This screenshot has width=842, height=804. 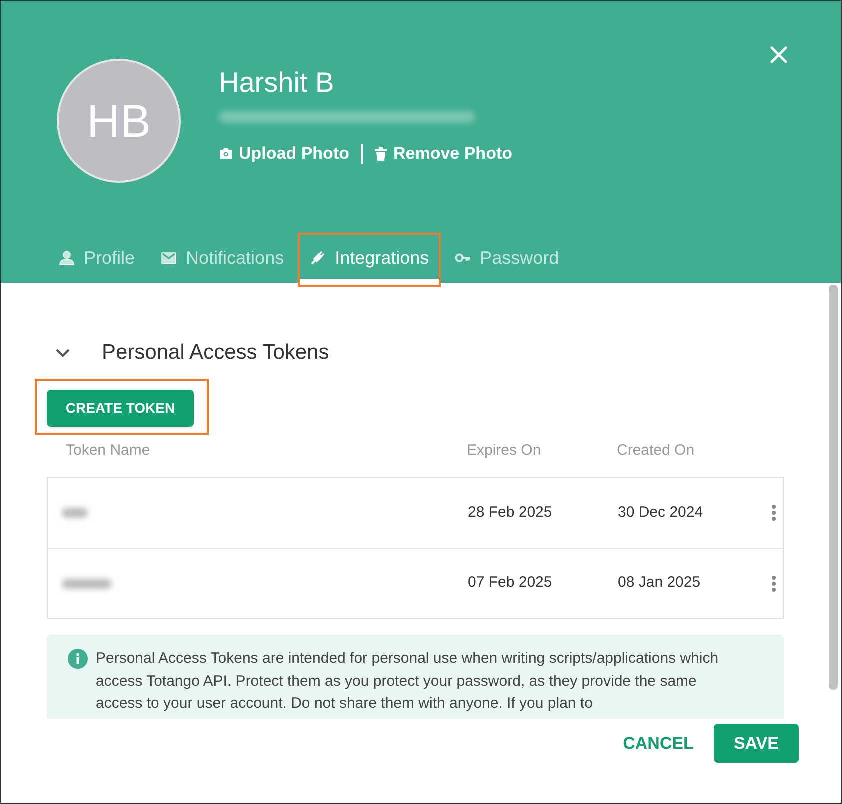 What do you see at coordinates (381, 153) in the screenshot?
I see `trash-icon` at bounding box center [381, 153].